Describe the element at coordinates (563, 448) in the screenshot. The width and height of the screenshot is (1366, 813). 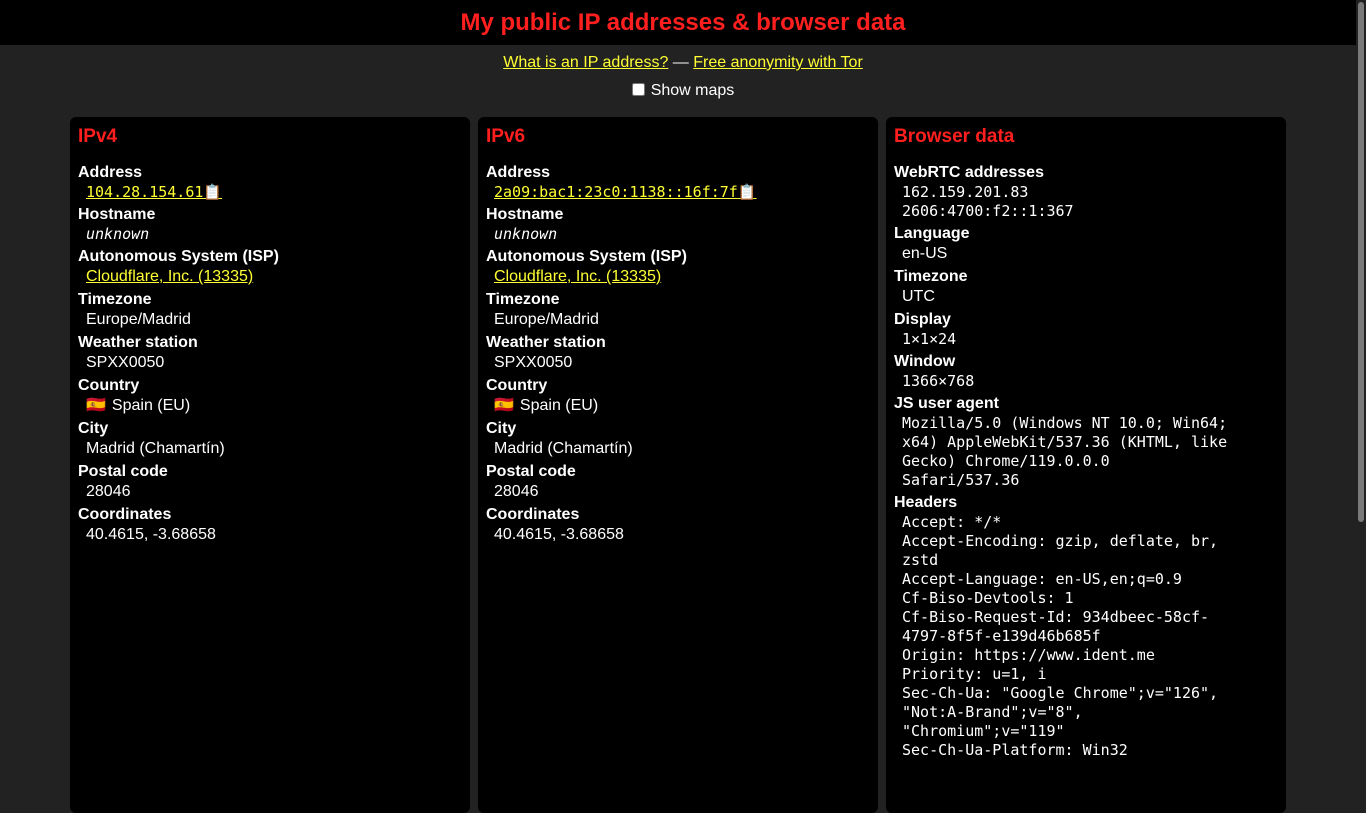
I see `ipv6-city: Madrid (Chamartín)` at that location.